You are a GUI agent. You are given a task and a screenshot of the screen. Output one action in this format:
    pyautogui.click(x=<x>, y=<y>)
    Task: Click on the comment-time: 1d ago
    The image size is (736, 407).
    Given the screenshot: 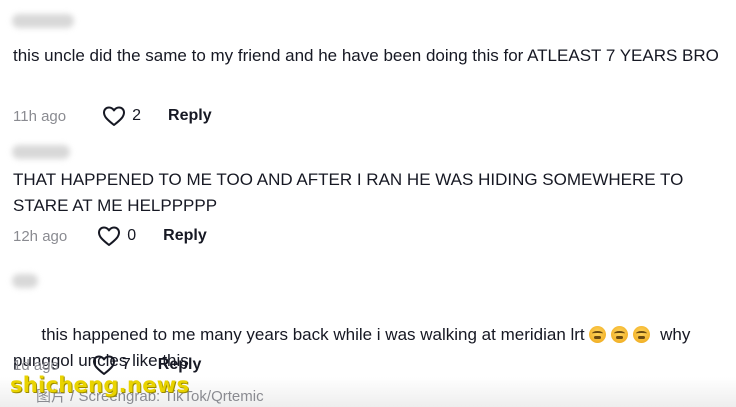 What is the action you would take?
    pyautogui.click(x=36, y=365)
    